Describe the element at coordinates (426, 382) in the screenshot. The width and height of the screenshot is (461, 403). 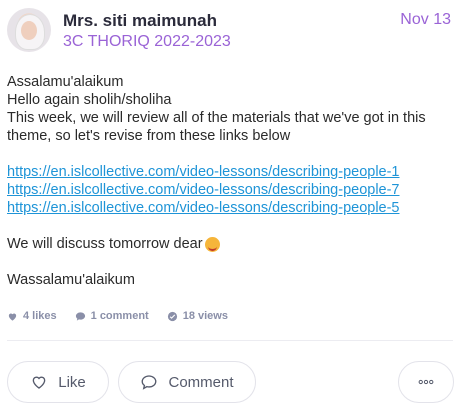
I see `ellipsis-icon` at that location.